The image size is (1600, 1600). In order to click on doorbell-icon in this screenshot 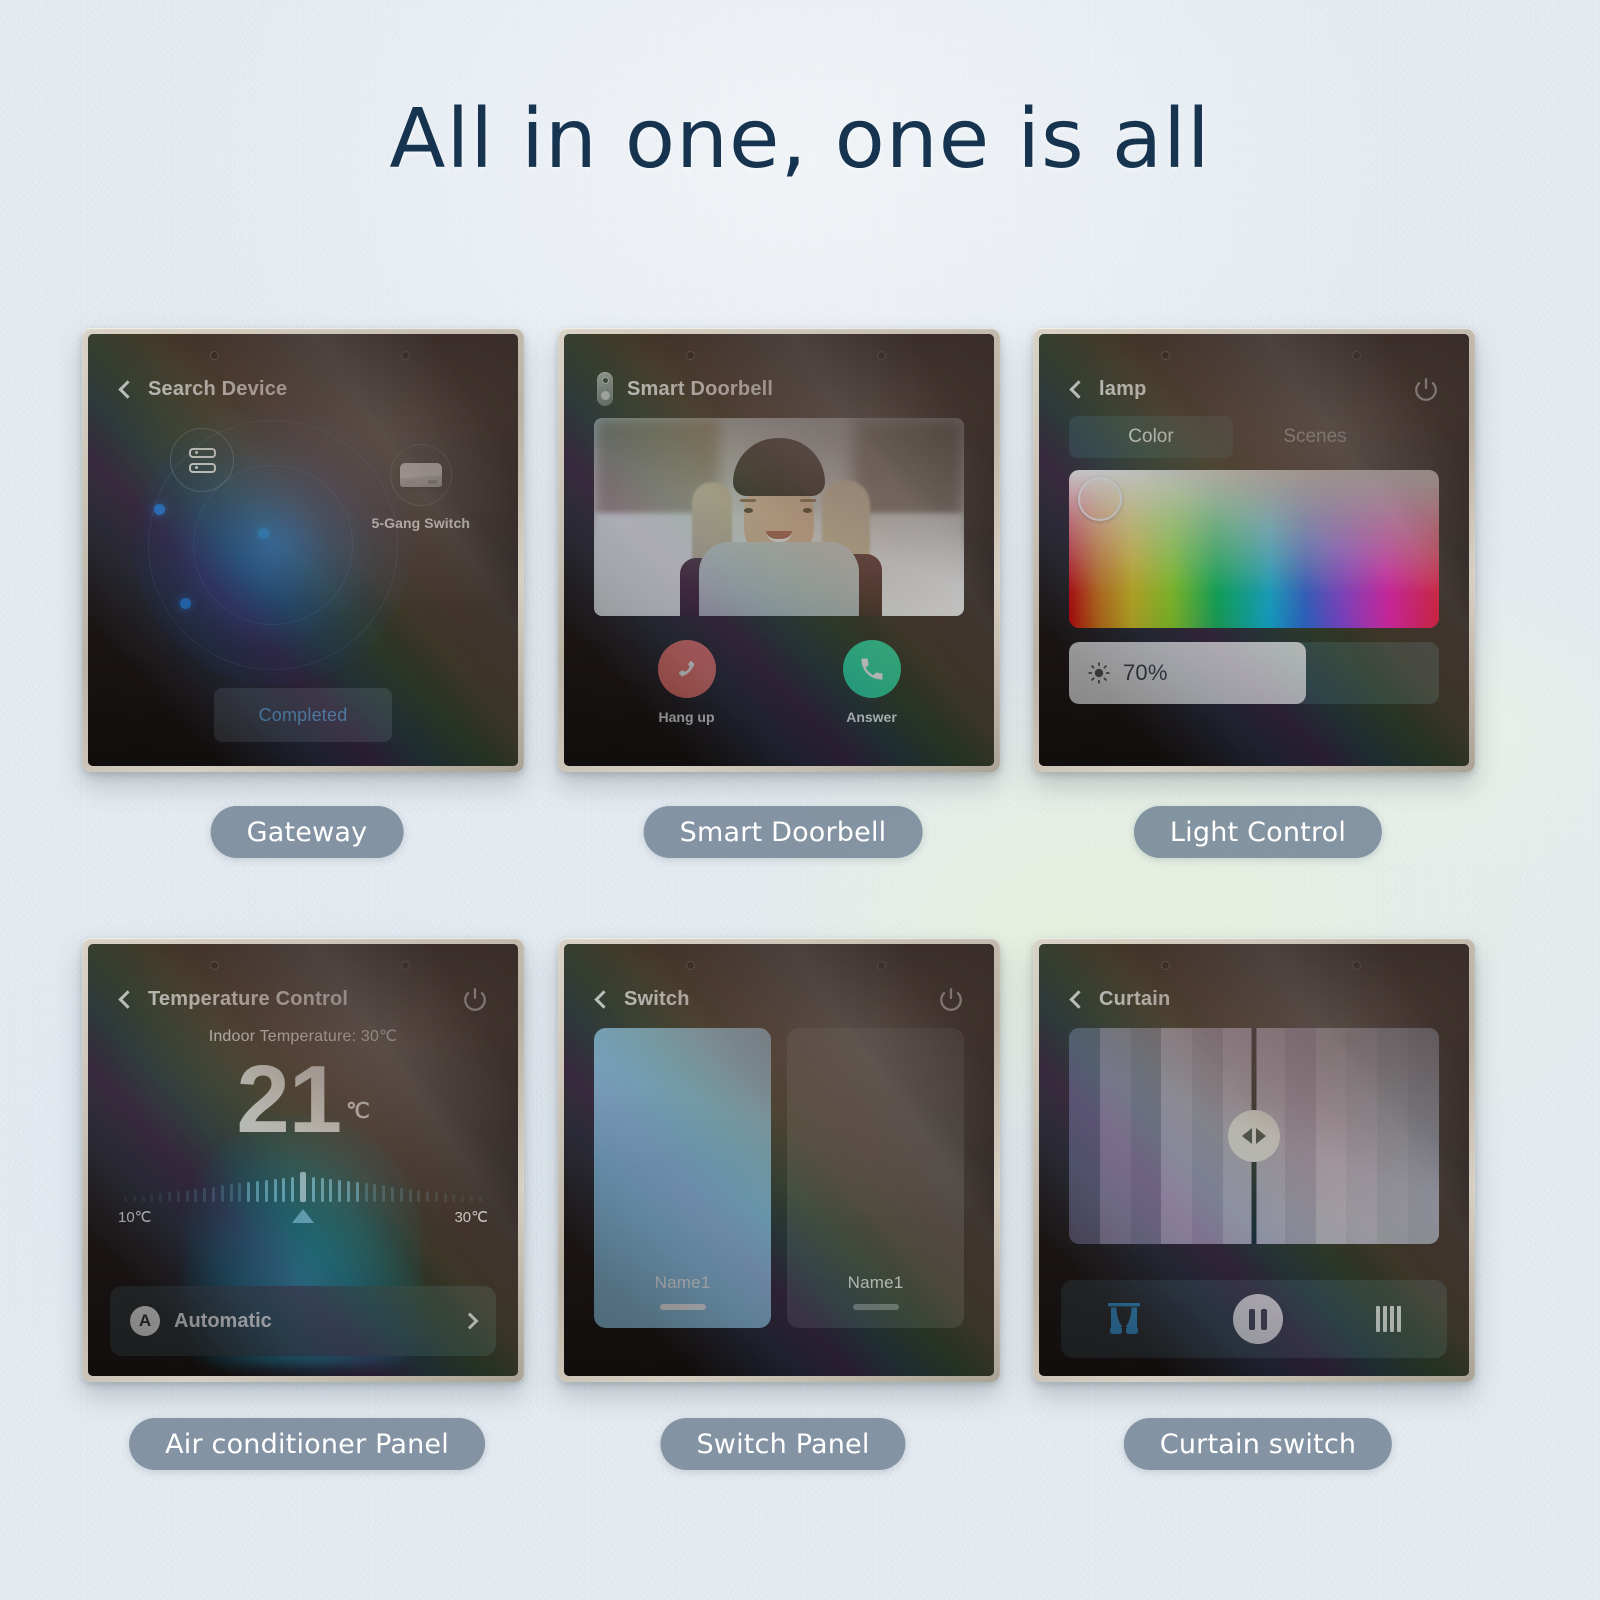, I will do `click(605, 389)`.